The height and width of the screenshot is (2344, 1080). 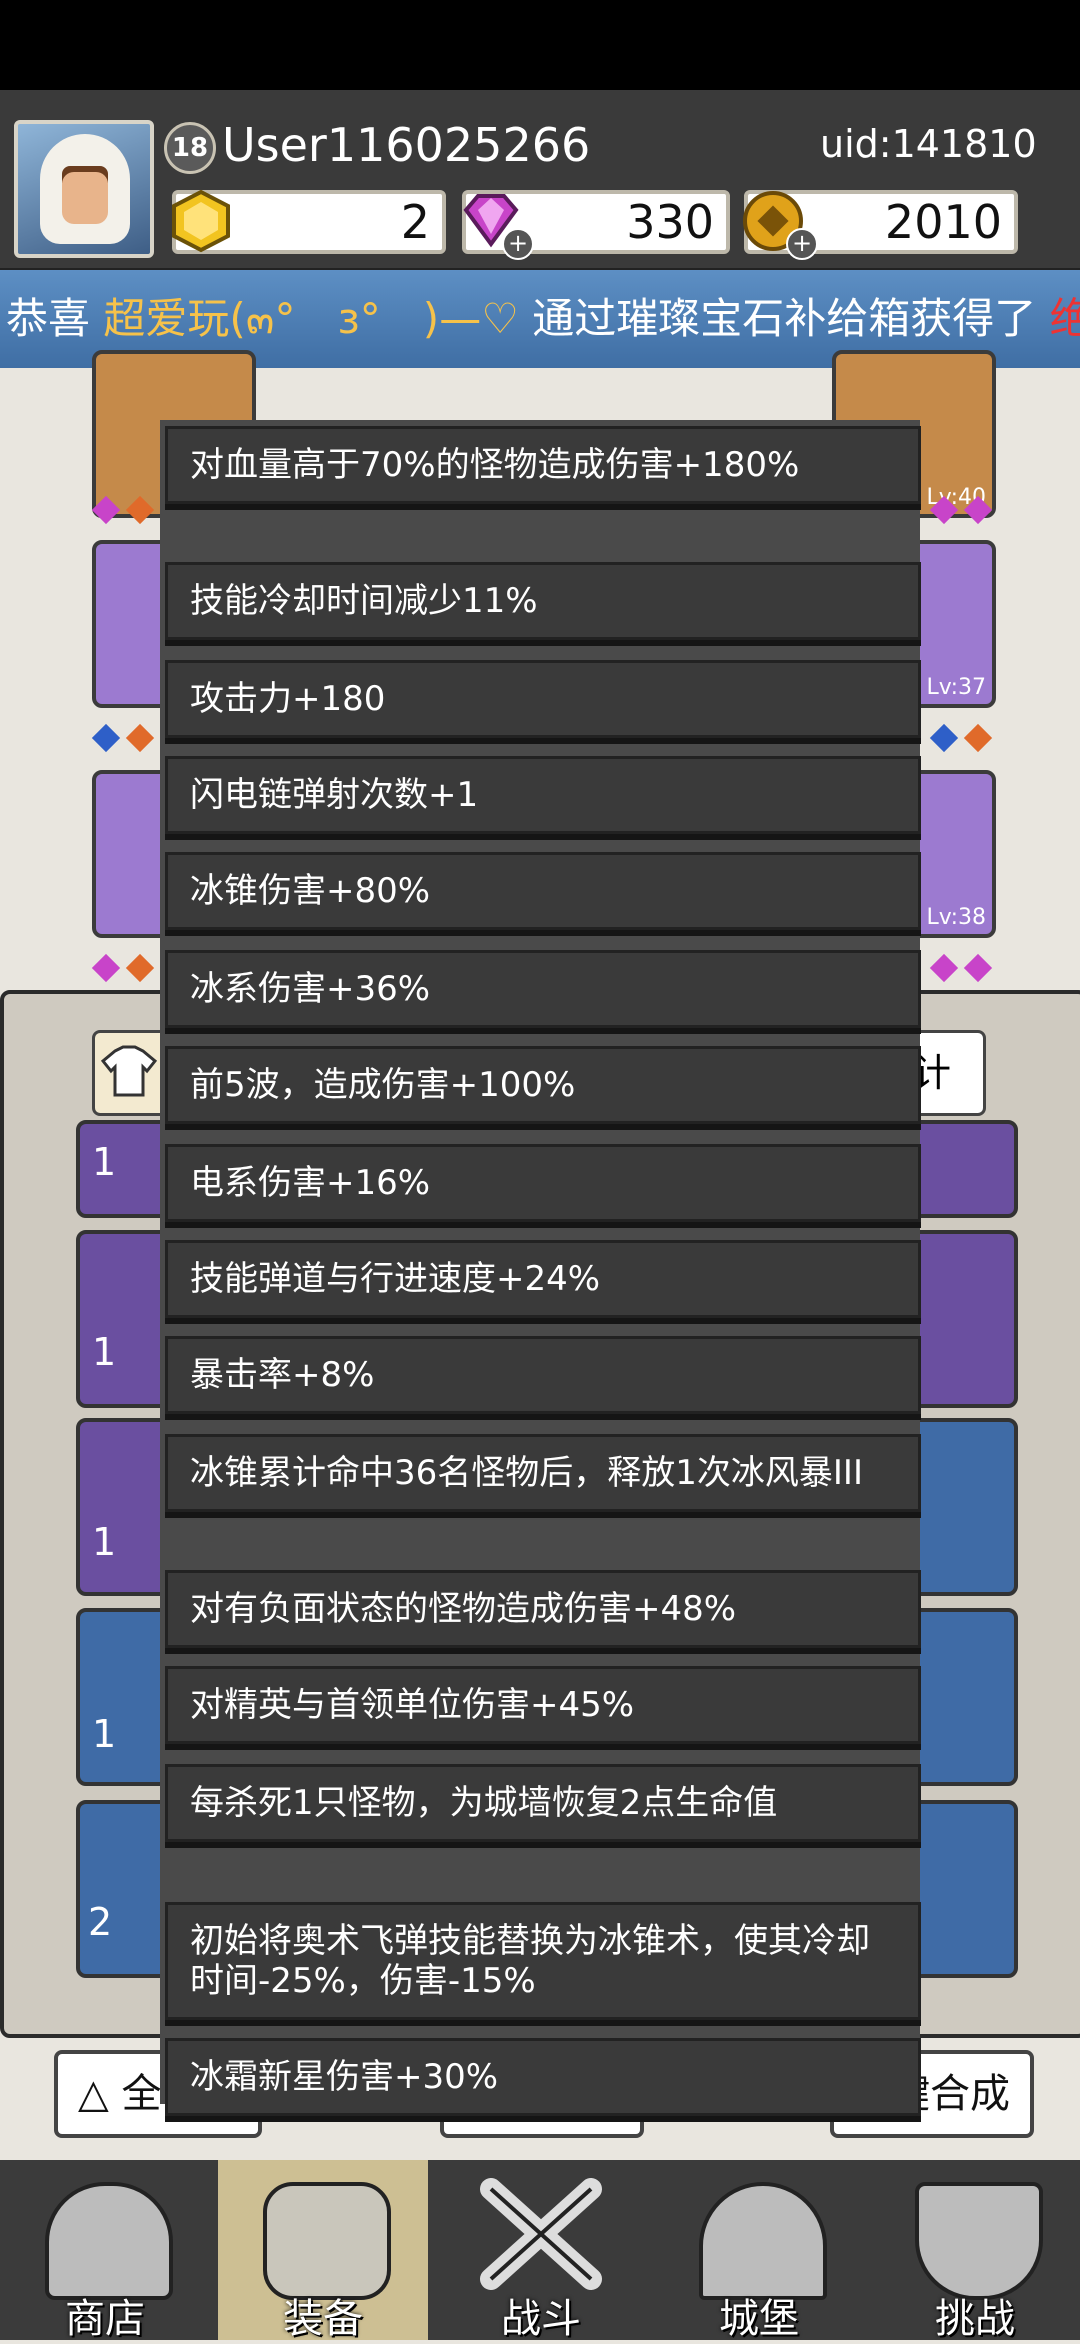 I want to click on announcement-prefix: 恭喜, so click(x=48, y=318).